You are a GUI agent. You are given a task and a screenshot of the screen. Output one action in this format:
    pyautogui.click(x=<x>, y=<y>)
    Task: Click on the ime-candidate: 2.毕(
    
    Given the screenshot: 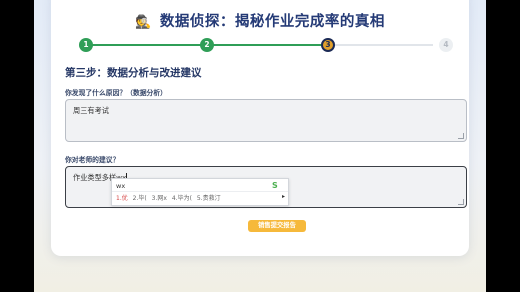 What is the action you would take?
    pyautogui.click(x=140, y=198)
    